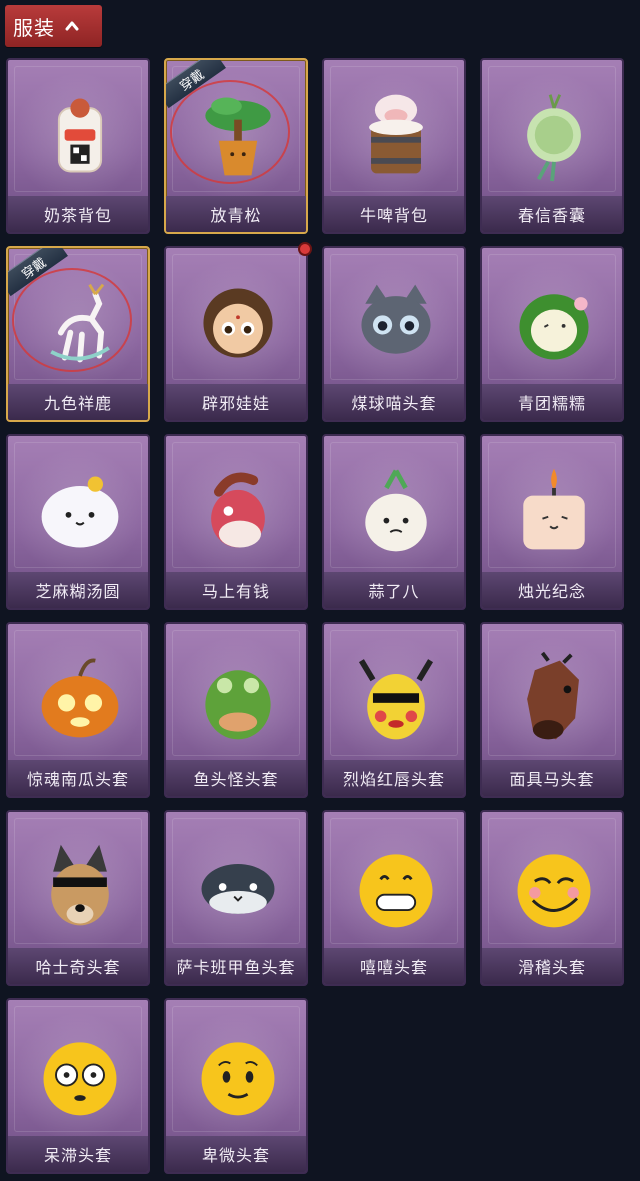  I want to click on husky-head-icon, so click(80, 887).